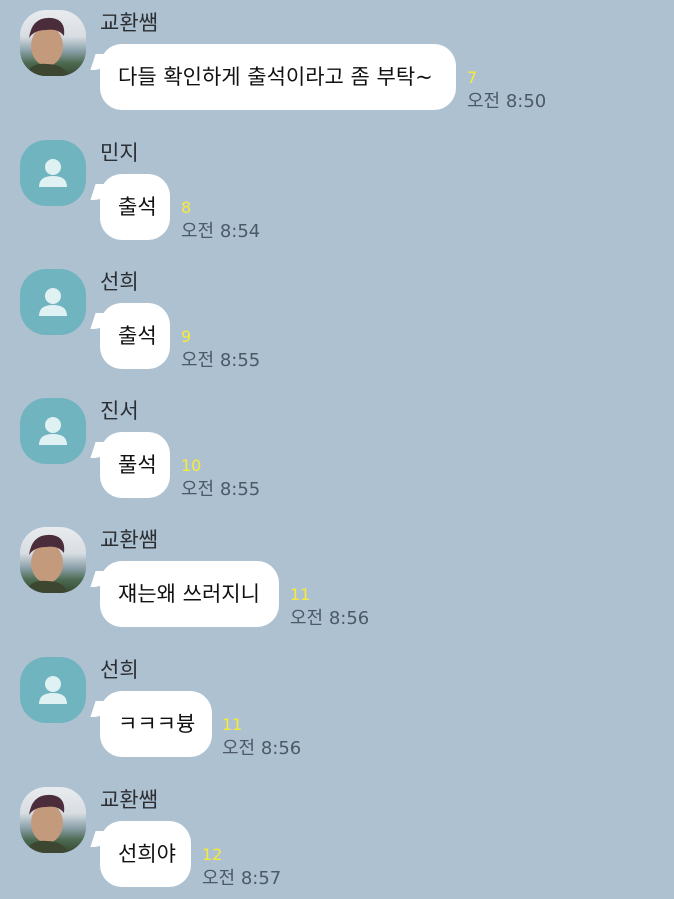 Image resolution: width=674 pixels, height=899 pixels. I want to click on message-bubble: 풀석, so click(135, 465).